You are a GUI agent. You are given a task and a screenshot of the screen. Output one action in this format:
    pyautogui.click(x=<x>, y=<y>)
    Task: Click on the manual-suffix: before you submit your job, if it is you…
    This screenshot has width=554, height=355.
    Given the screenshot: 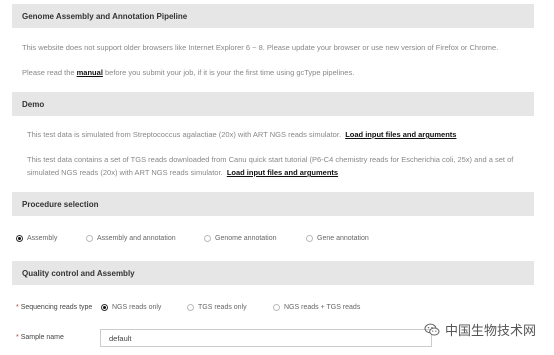 What is the action you would take?
    pyautogui.click(x=230, y=72)
    